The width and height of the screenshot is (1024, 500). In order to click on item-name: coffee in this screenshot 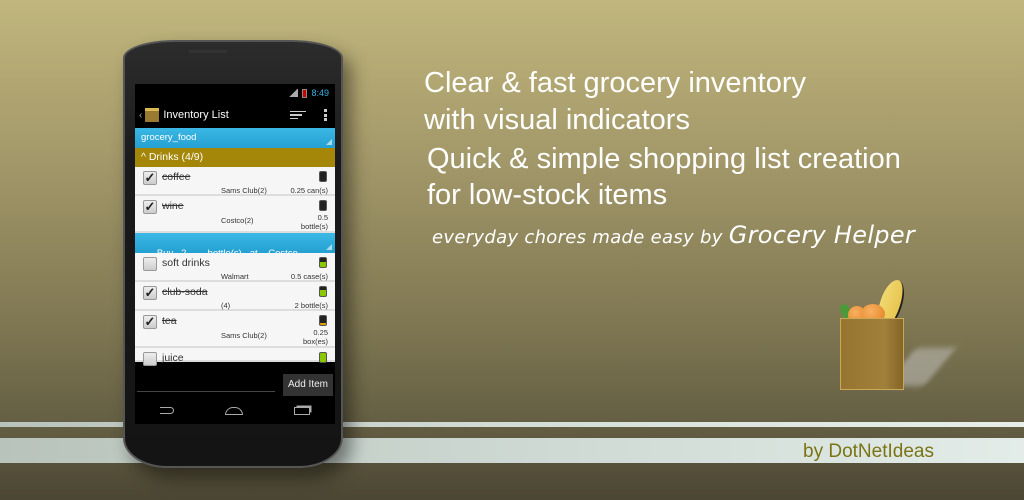, I will do `click(176, 177)`.